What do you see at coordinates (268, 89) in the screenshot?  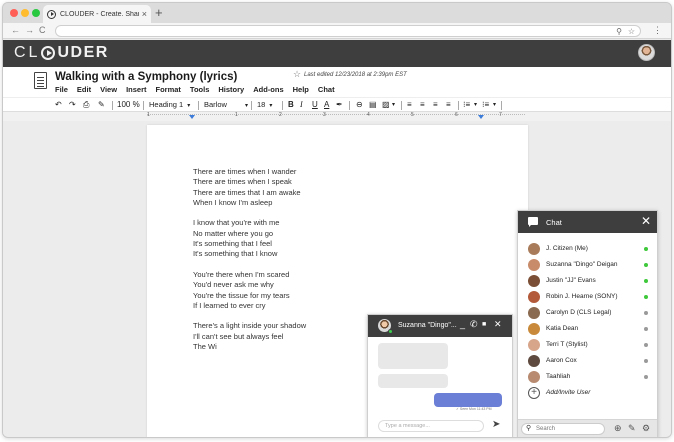 I see `menu-add-ons: Add-ons` at bounding box center [268, 89].